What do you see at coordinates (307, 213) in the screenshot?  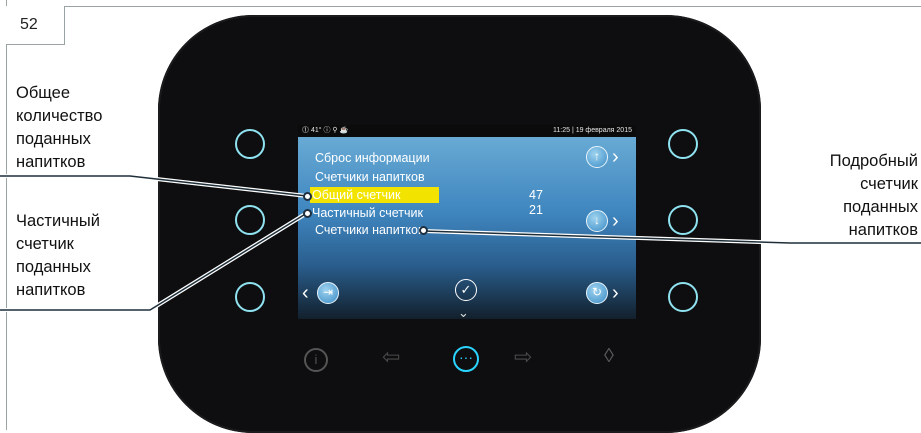 I see `callout-dot-partial` at bounding box center [307, 213].